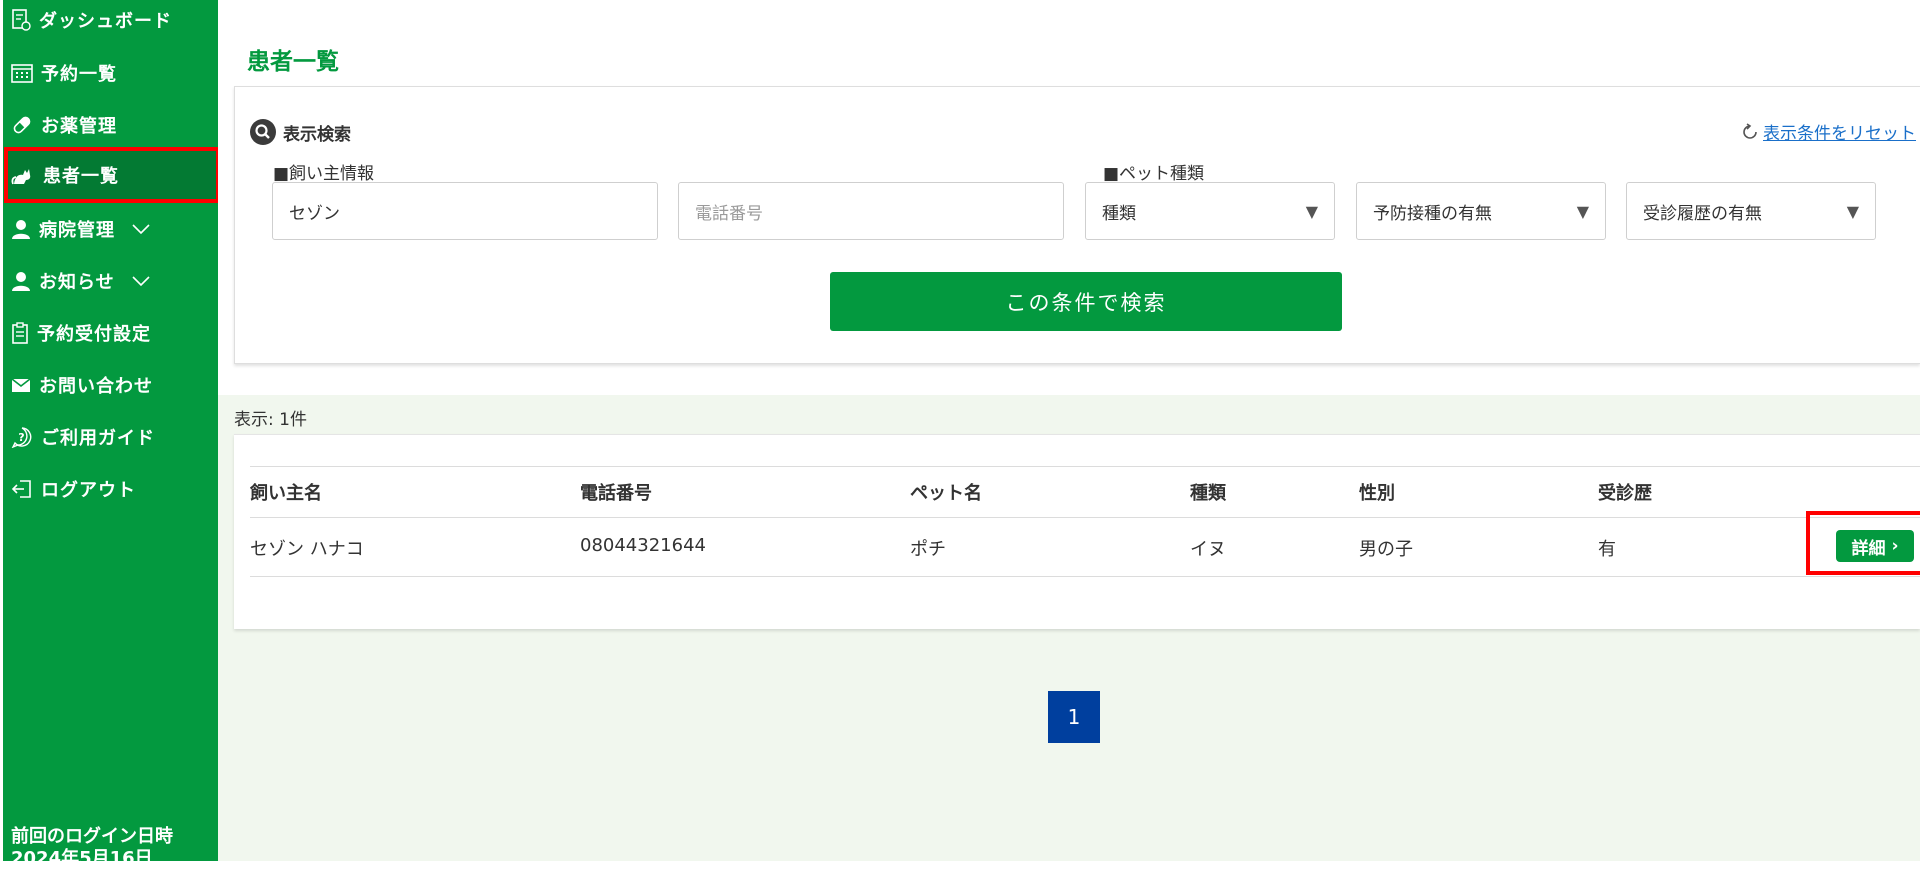  I want to click on cell-pet-name: ポチ, so click(928, 549).